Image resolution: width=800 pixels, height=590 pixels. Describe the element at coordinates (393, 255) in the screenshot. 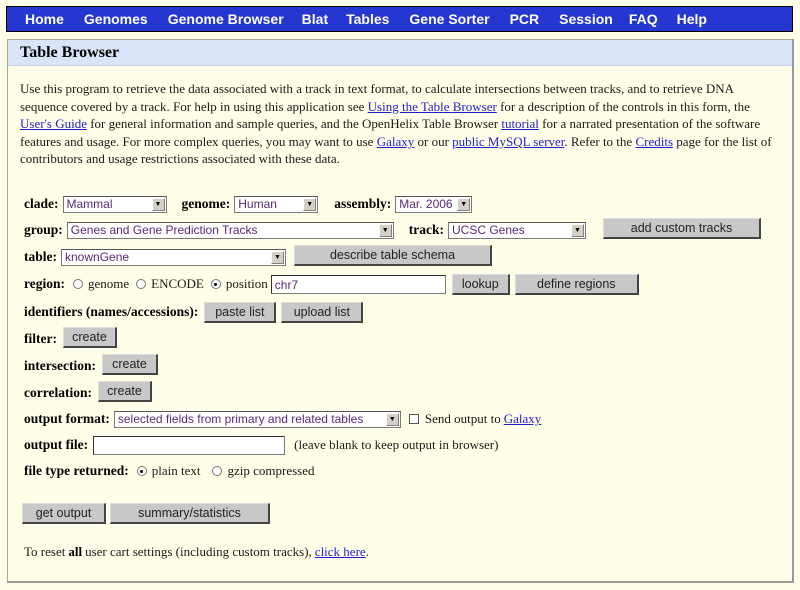

I see `describe-table-schema-button: describe table schema` at that location.